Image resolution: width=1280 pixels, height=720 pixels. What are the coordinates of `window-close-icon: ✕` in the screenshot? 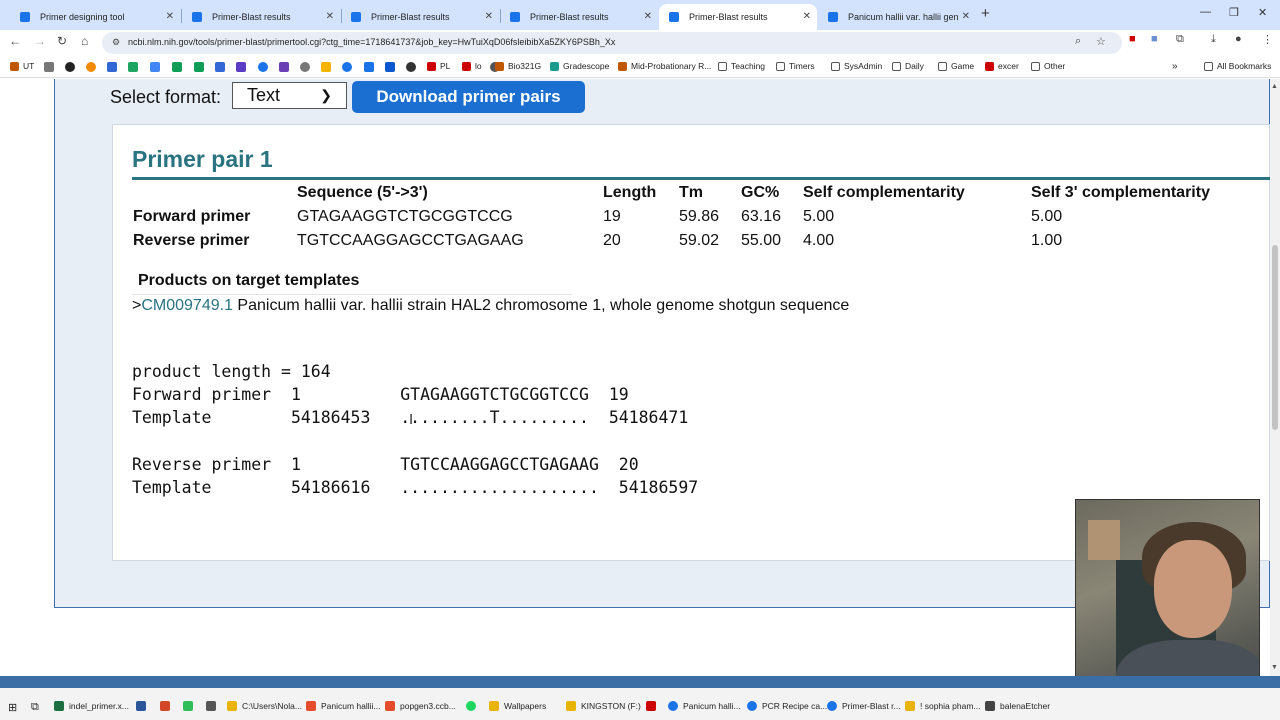 It's located at (1262, 12).